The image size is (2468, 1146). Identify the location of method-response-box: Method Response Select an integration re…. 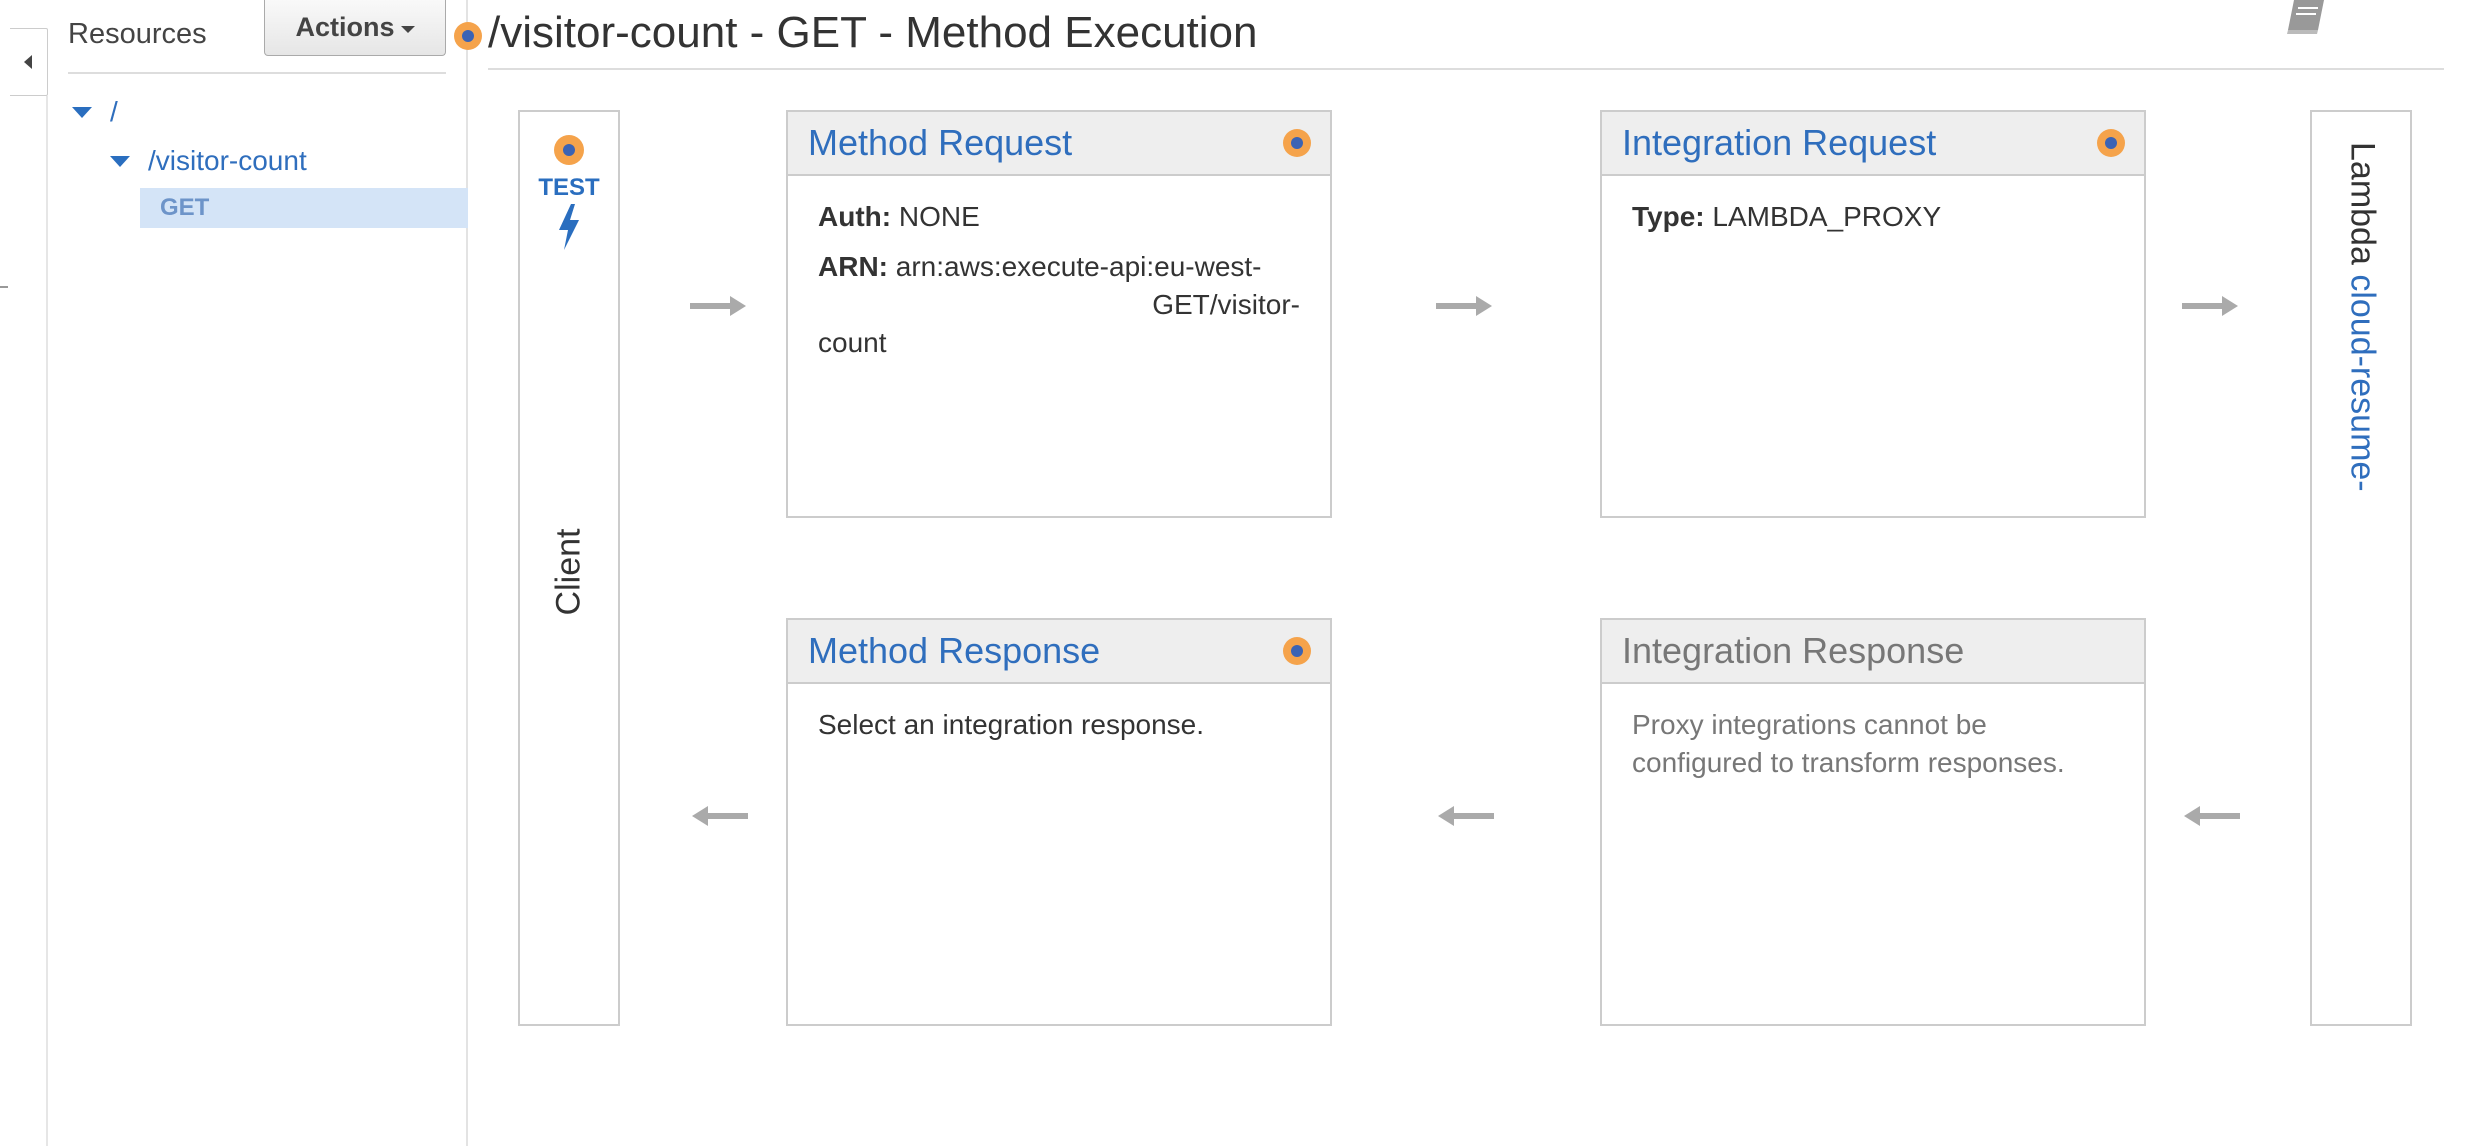
(1059, 822).